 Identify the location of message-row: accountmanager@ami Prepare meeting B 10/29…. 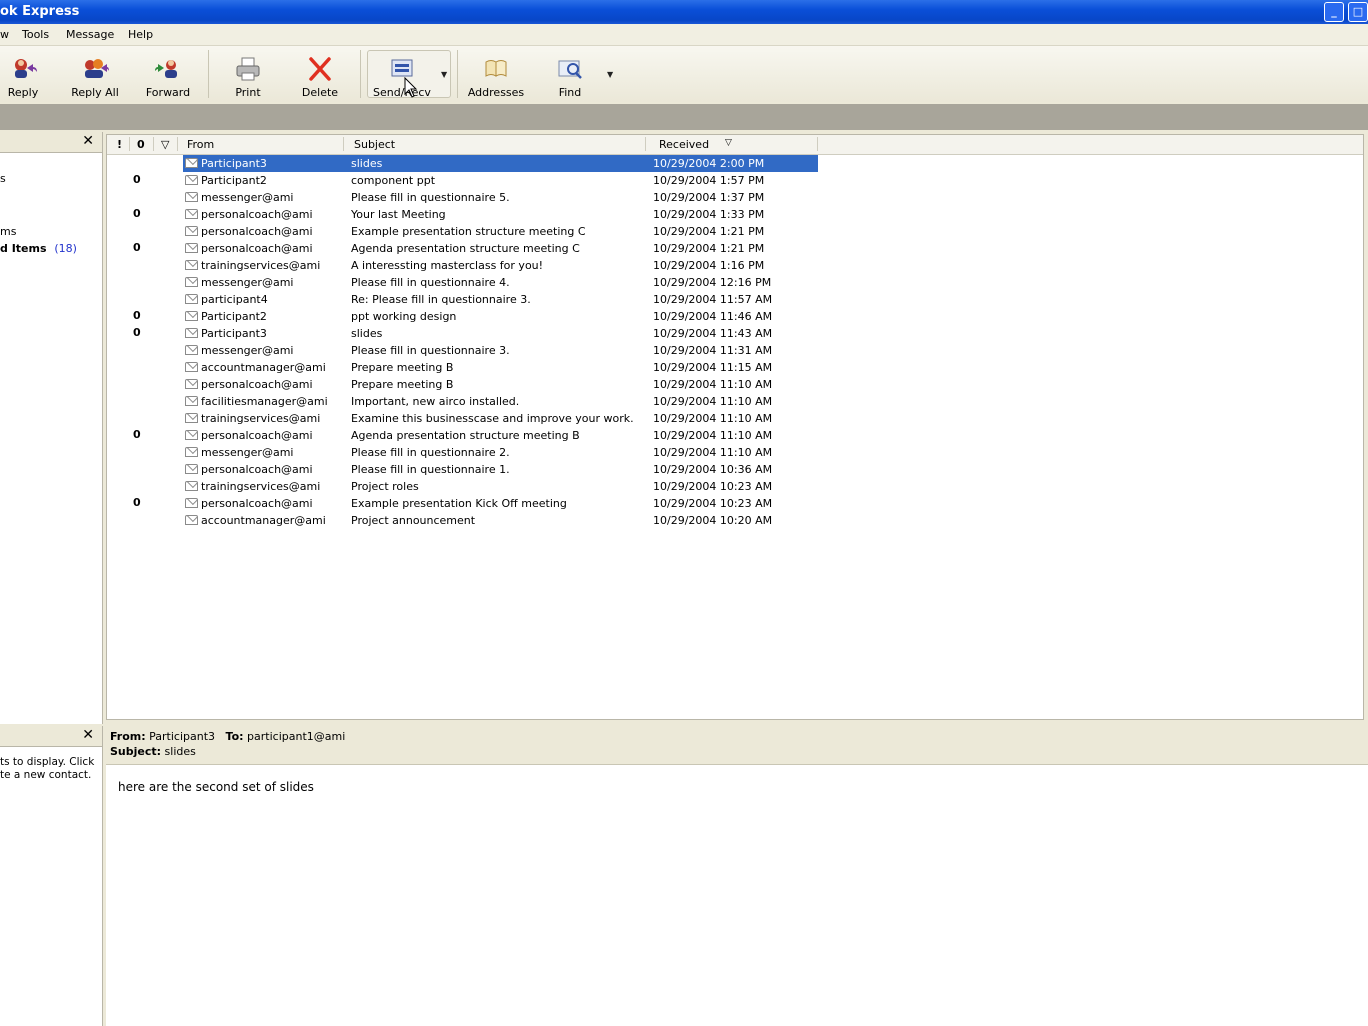
(735, 367).